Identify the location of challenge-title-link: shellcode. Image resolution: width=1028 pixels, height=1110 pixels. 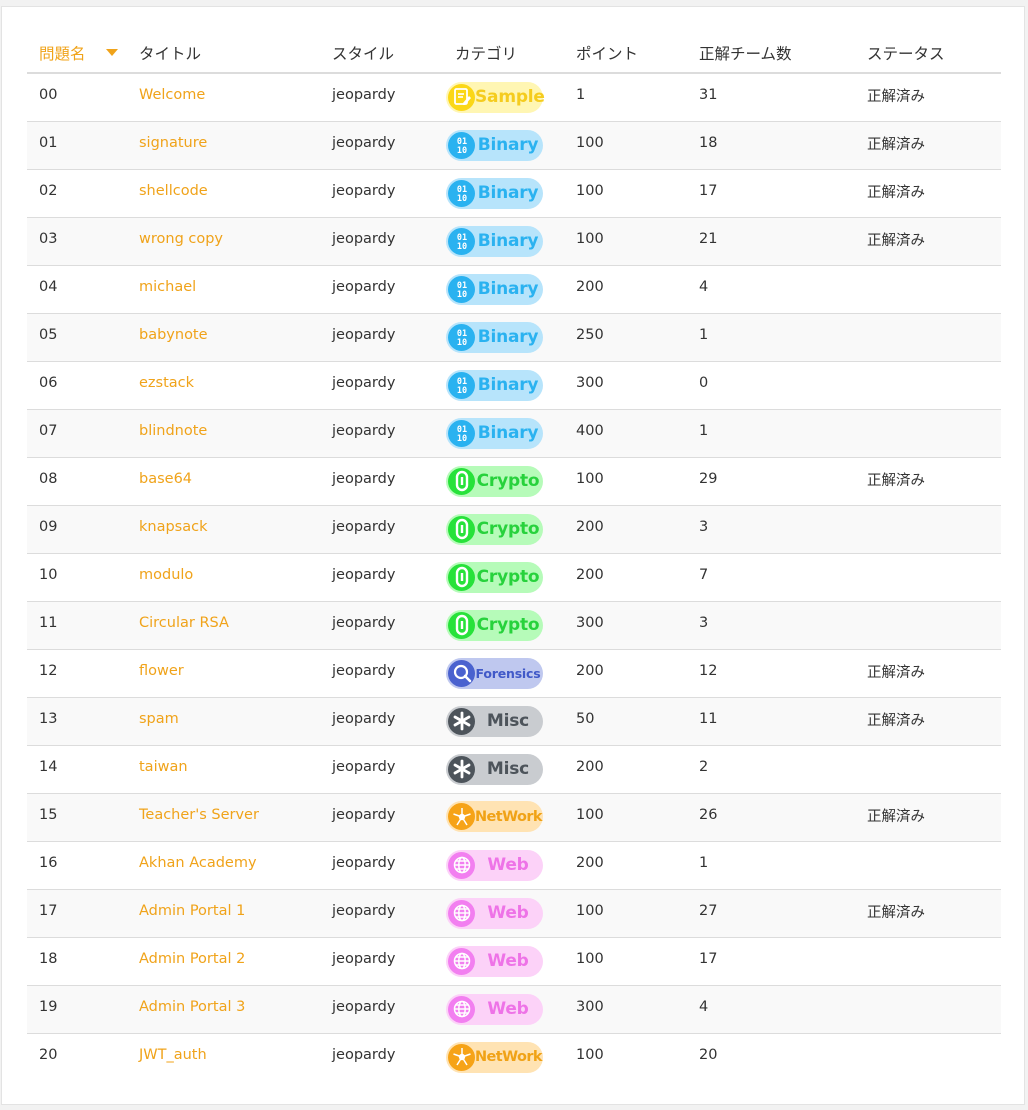
(173, 191).